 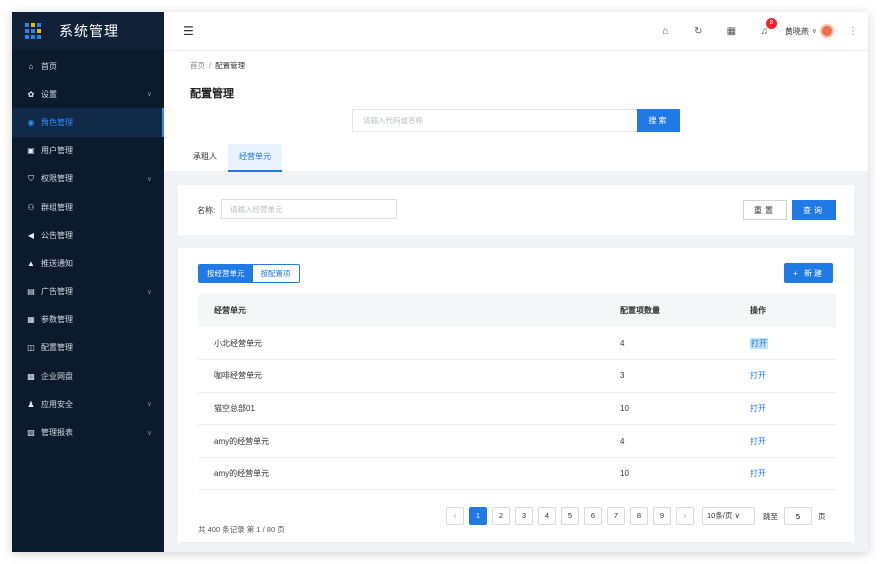 What do you see at coordinates (662, 516) in the screenshot?
I see `page-button-9: 9` at bounding box center [662, 516].